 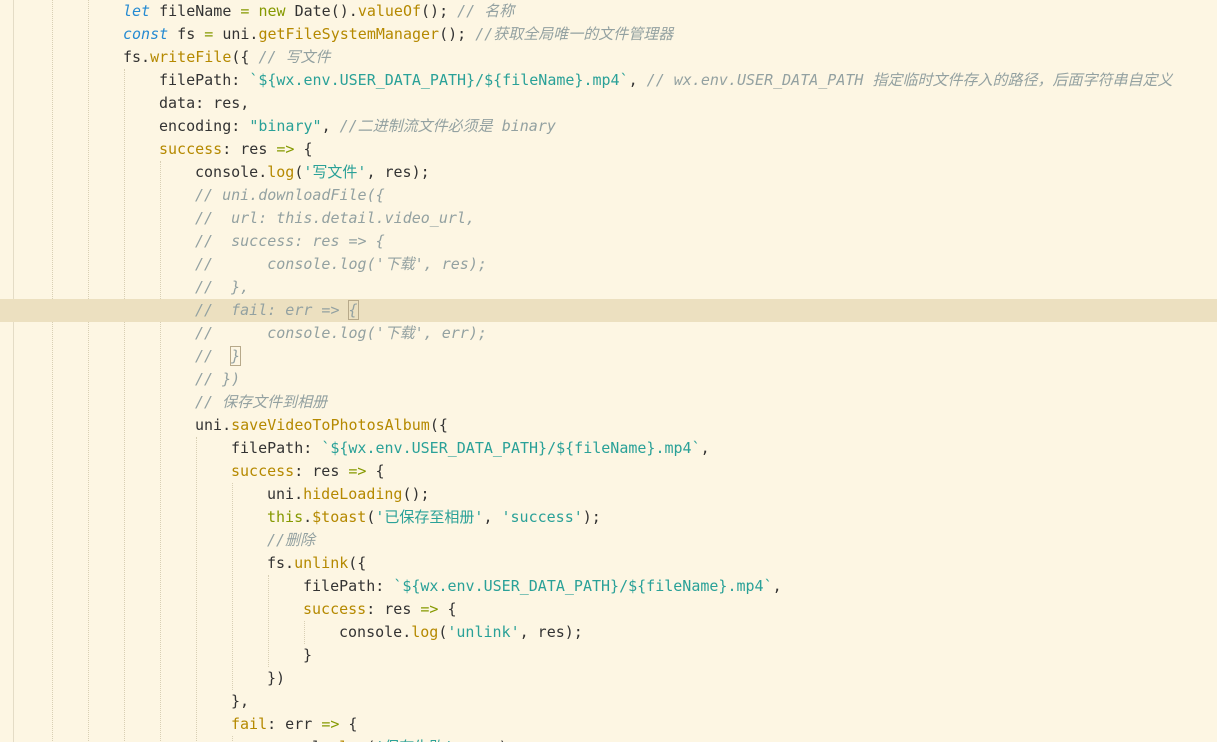 I want to click on code-text: console.log('写文件', res);, so click(x=312, y=172).